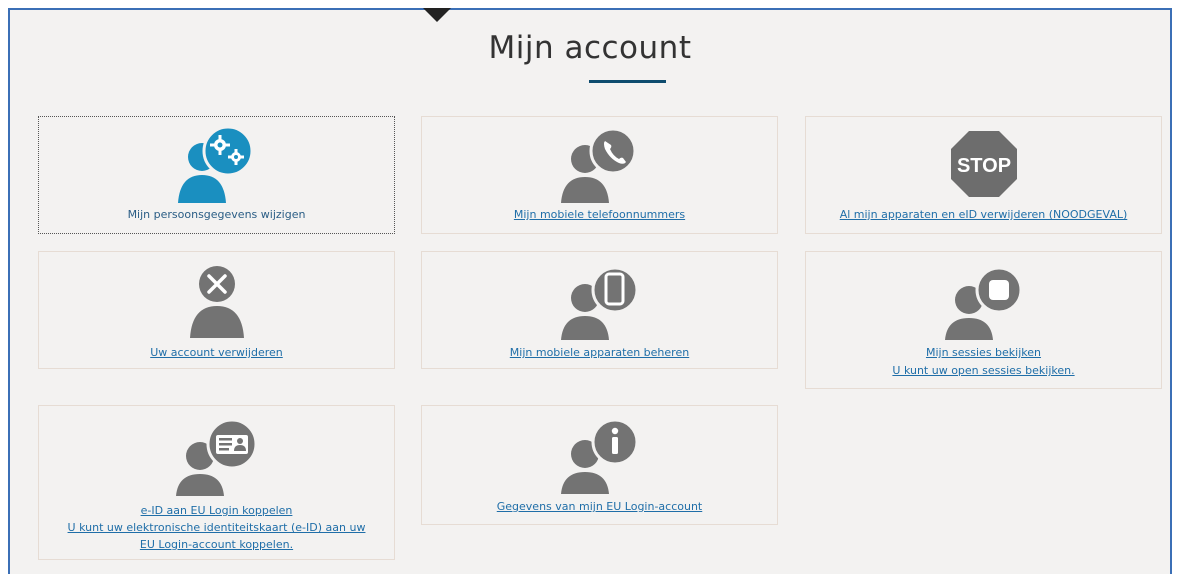 The image size is (1180, 574). I want to click on page-title: Mijn account, so click(590, 48).